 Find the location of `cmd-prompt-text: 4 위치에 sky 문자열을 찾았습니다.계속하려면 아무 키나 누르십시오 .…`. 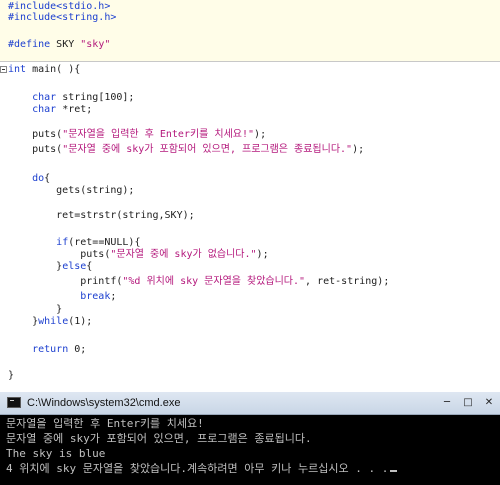

cmd-prompt-text: 4 위치에 sky 문자열을 찾았습니다.계속하려면 아무 키나 누르십시오 .… is located at coordinates (197, 468).